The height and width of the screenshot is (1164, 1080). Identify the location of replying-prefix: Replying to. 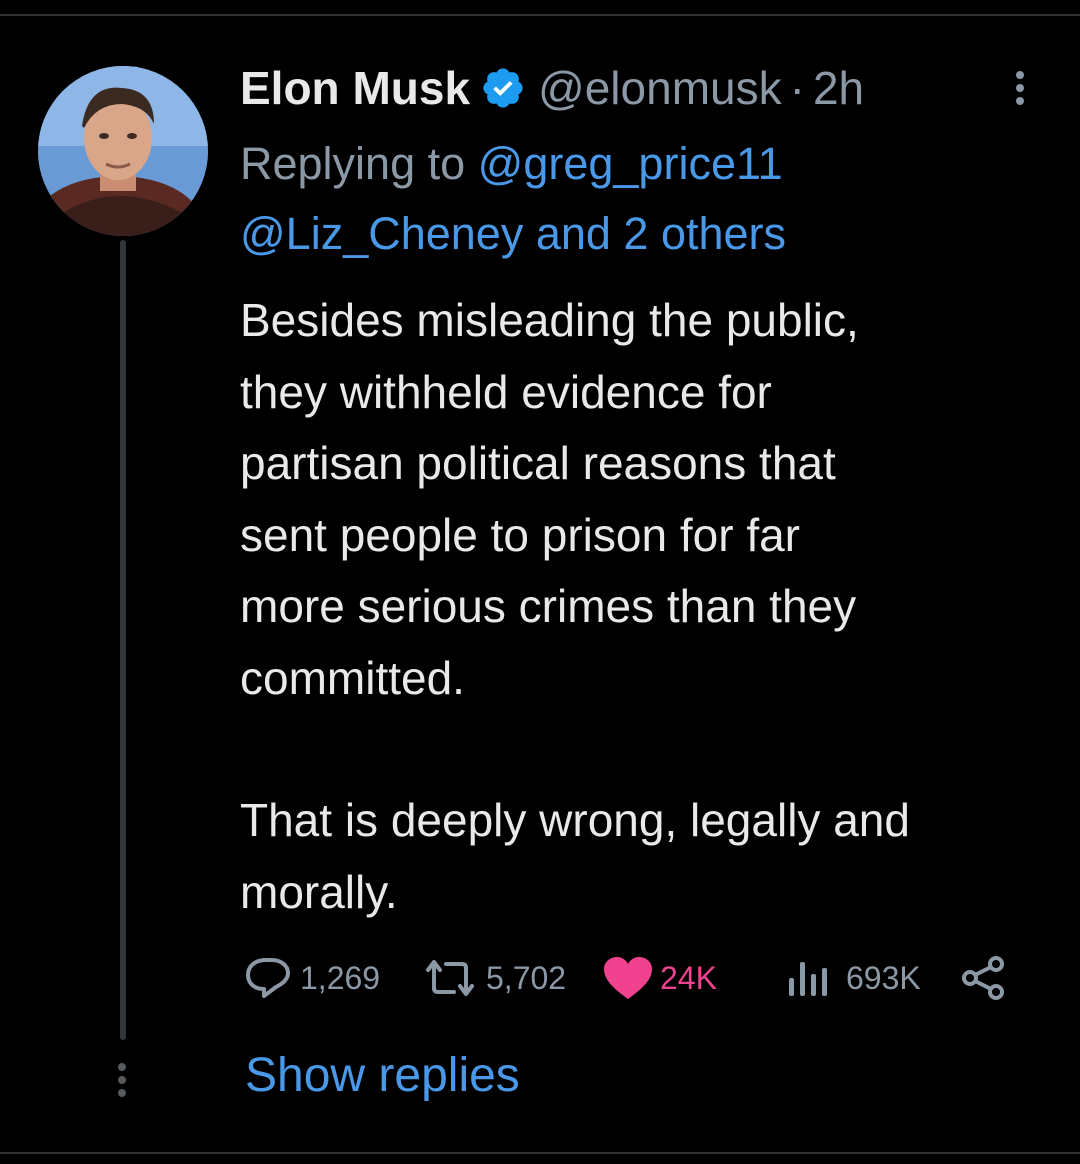
(353, 163).